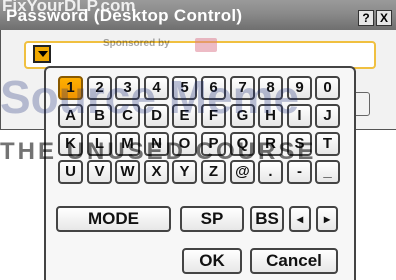 This screenshot has width=396, height=280. Describe the element at coordinates (70, 116) in the screenshot. I see `key-a: A` at that location.